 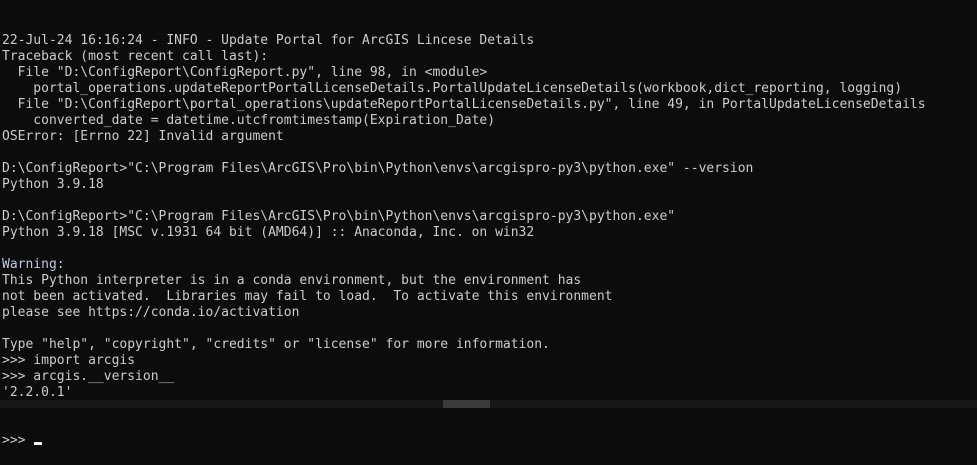 What do you see at coordinates (33, 264) in the screenshot?
I see `console-line: Warning:` at bounding box center [33, 264].